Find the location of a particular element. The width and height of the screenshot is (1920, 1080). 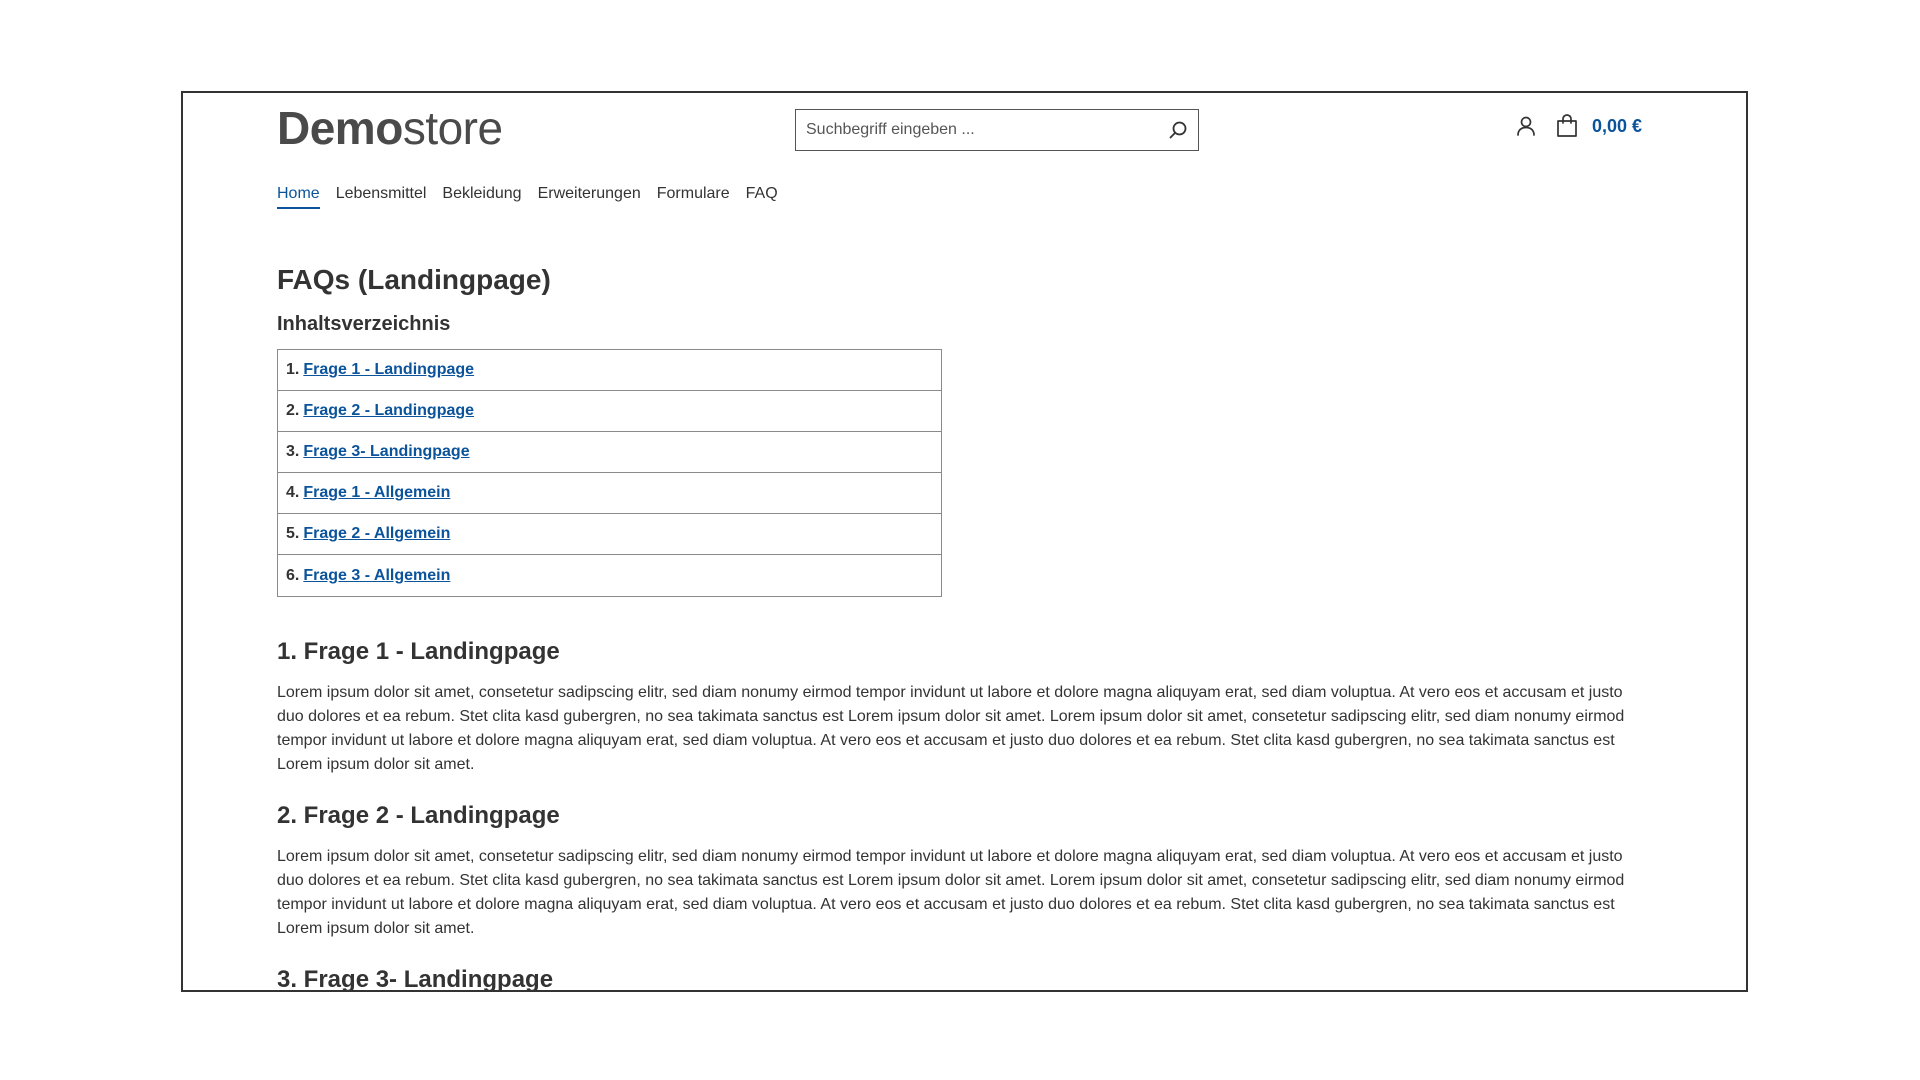

toc-number: 1. is located at coordinates (293, 369).